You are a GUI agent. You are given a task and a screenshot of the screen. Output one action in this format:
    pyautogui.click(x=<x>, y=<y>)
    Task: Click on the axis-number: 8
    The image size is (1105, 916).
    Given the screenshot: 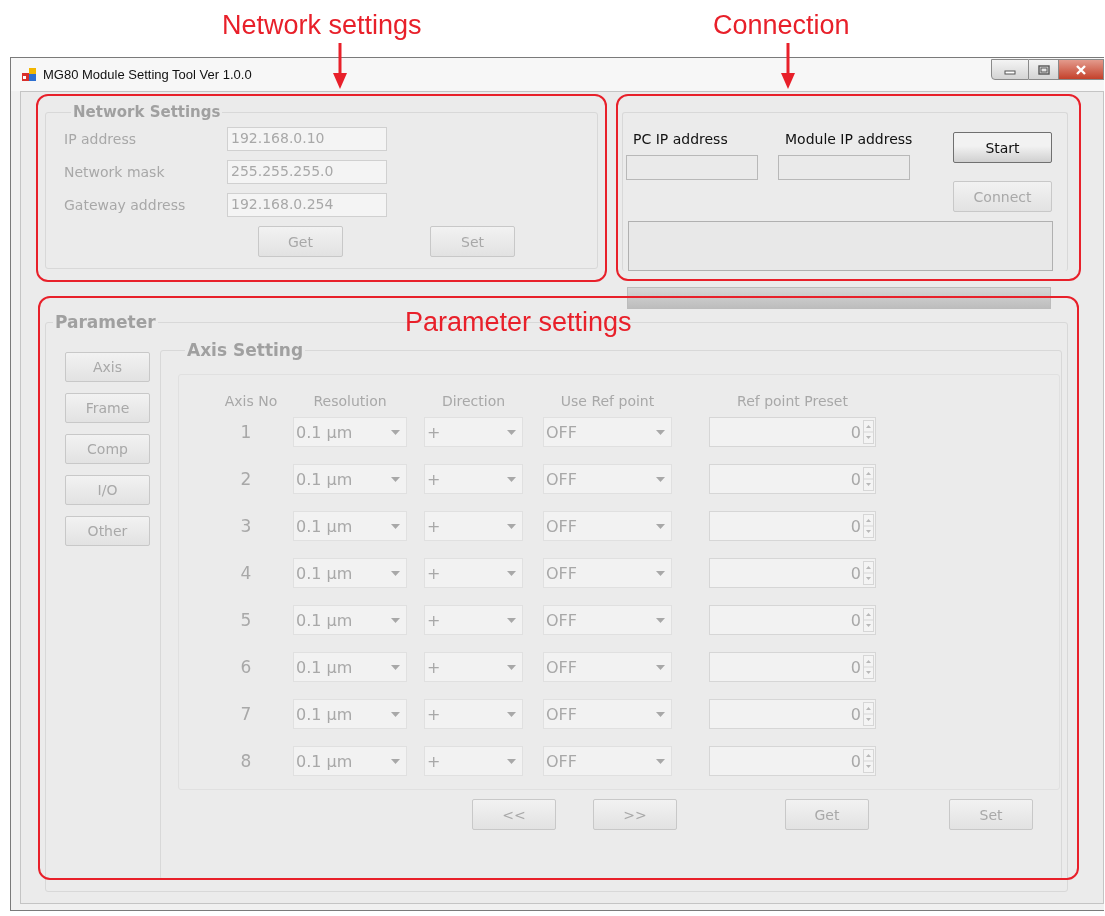 What is the action you would take?
    pyautogui.click(x=246, y=761)
    